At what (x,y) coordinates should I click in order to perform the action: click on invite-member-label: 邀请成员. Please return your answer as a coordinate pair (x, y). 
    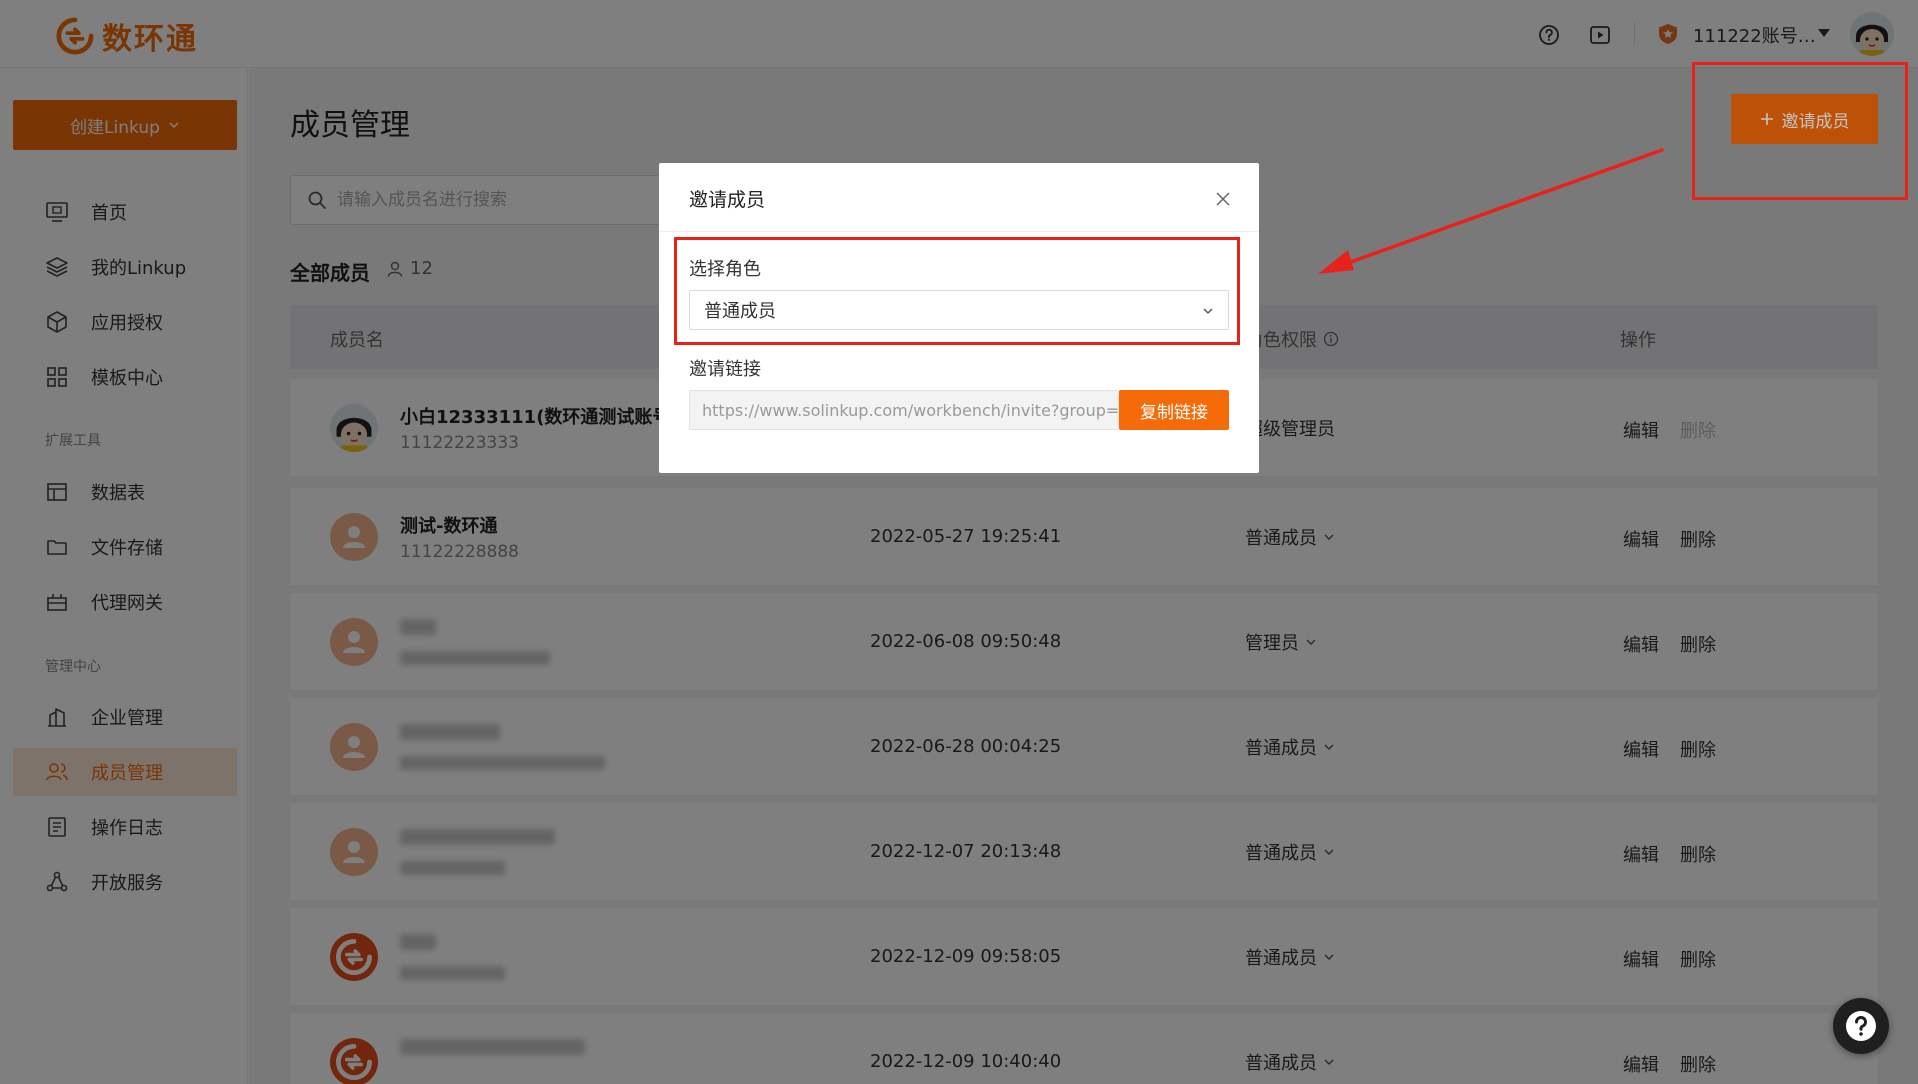
    Looking at the image, I should click on (1815, 121).